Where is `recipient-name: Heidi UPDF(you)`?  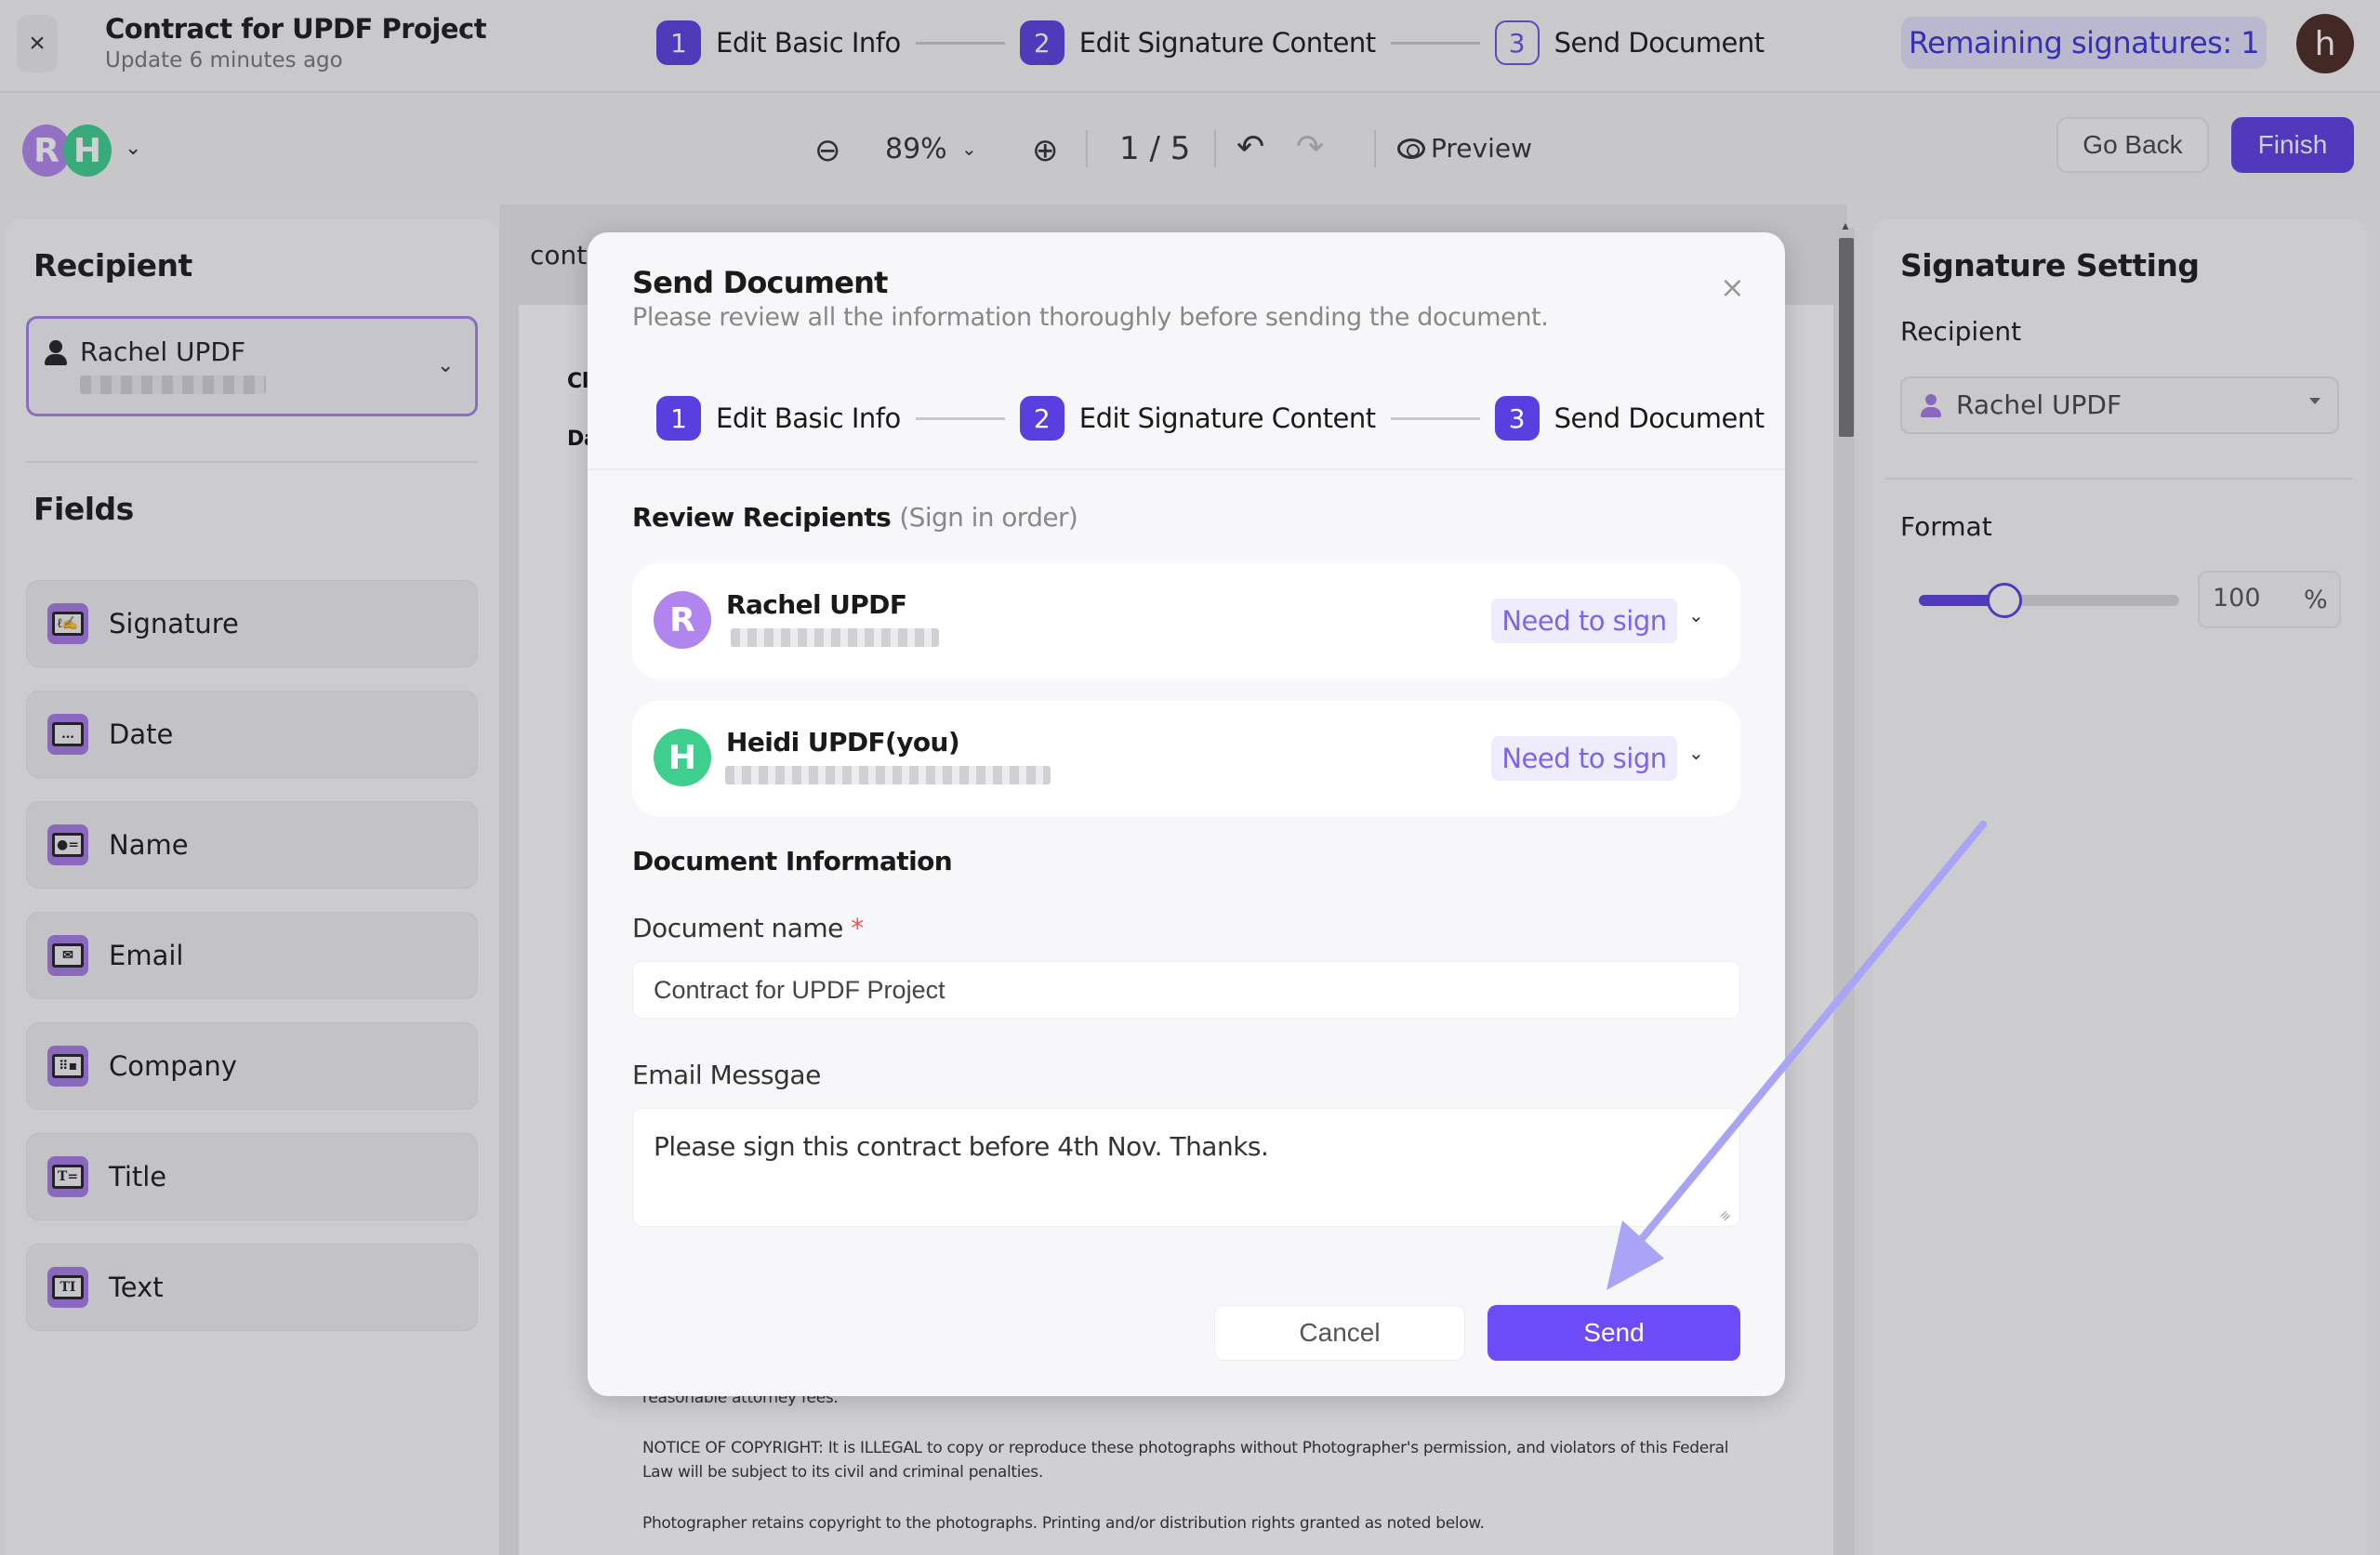 recipient-name: Heidi UPDF(you) is located at coordinates (843, 742).